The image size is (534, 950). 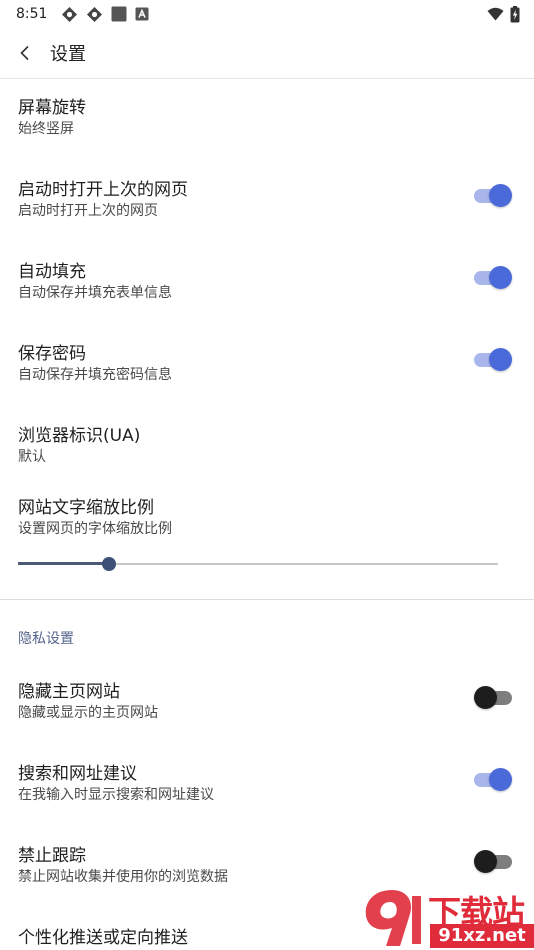 I want to click on status-time: 8:51, so click(x=32, y=14).